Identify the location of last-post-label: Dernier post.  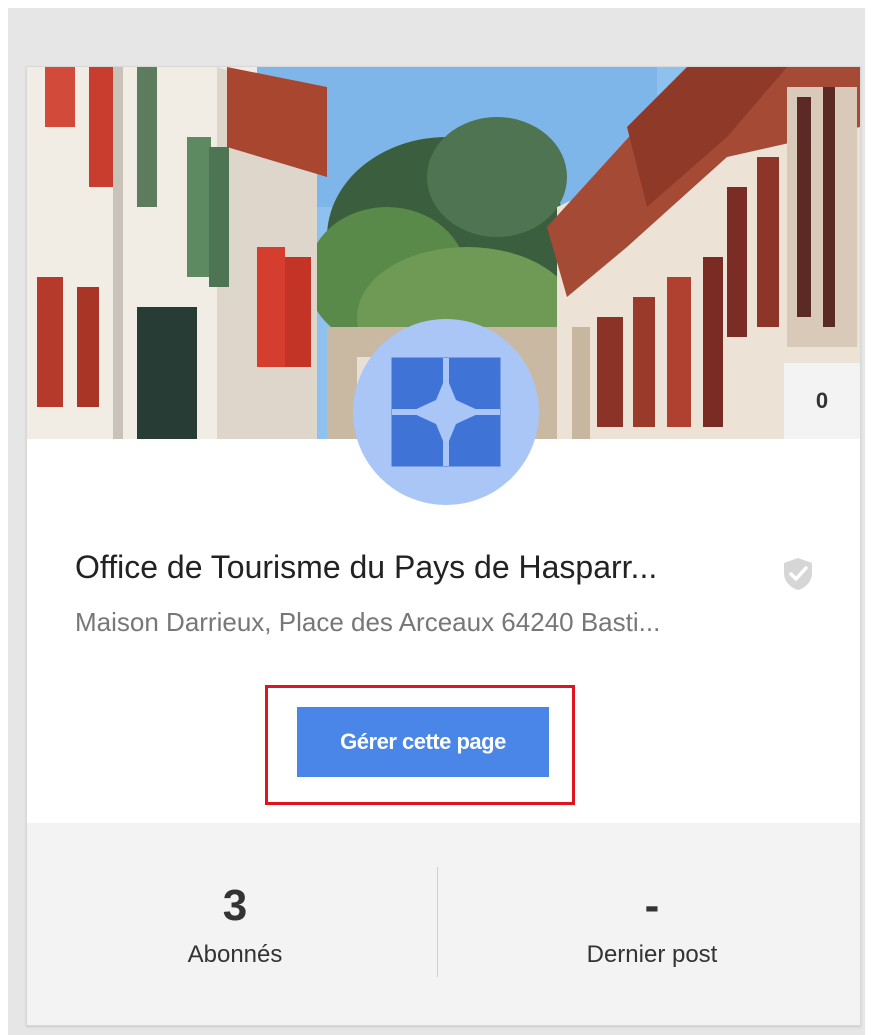
(652, 954).